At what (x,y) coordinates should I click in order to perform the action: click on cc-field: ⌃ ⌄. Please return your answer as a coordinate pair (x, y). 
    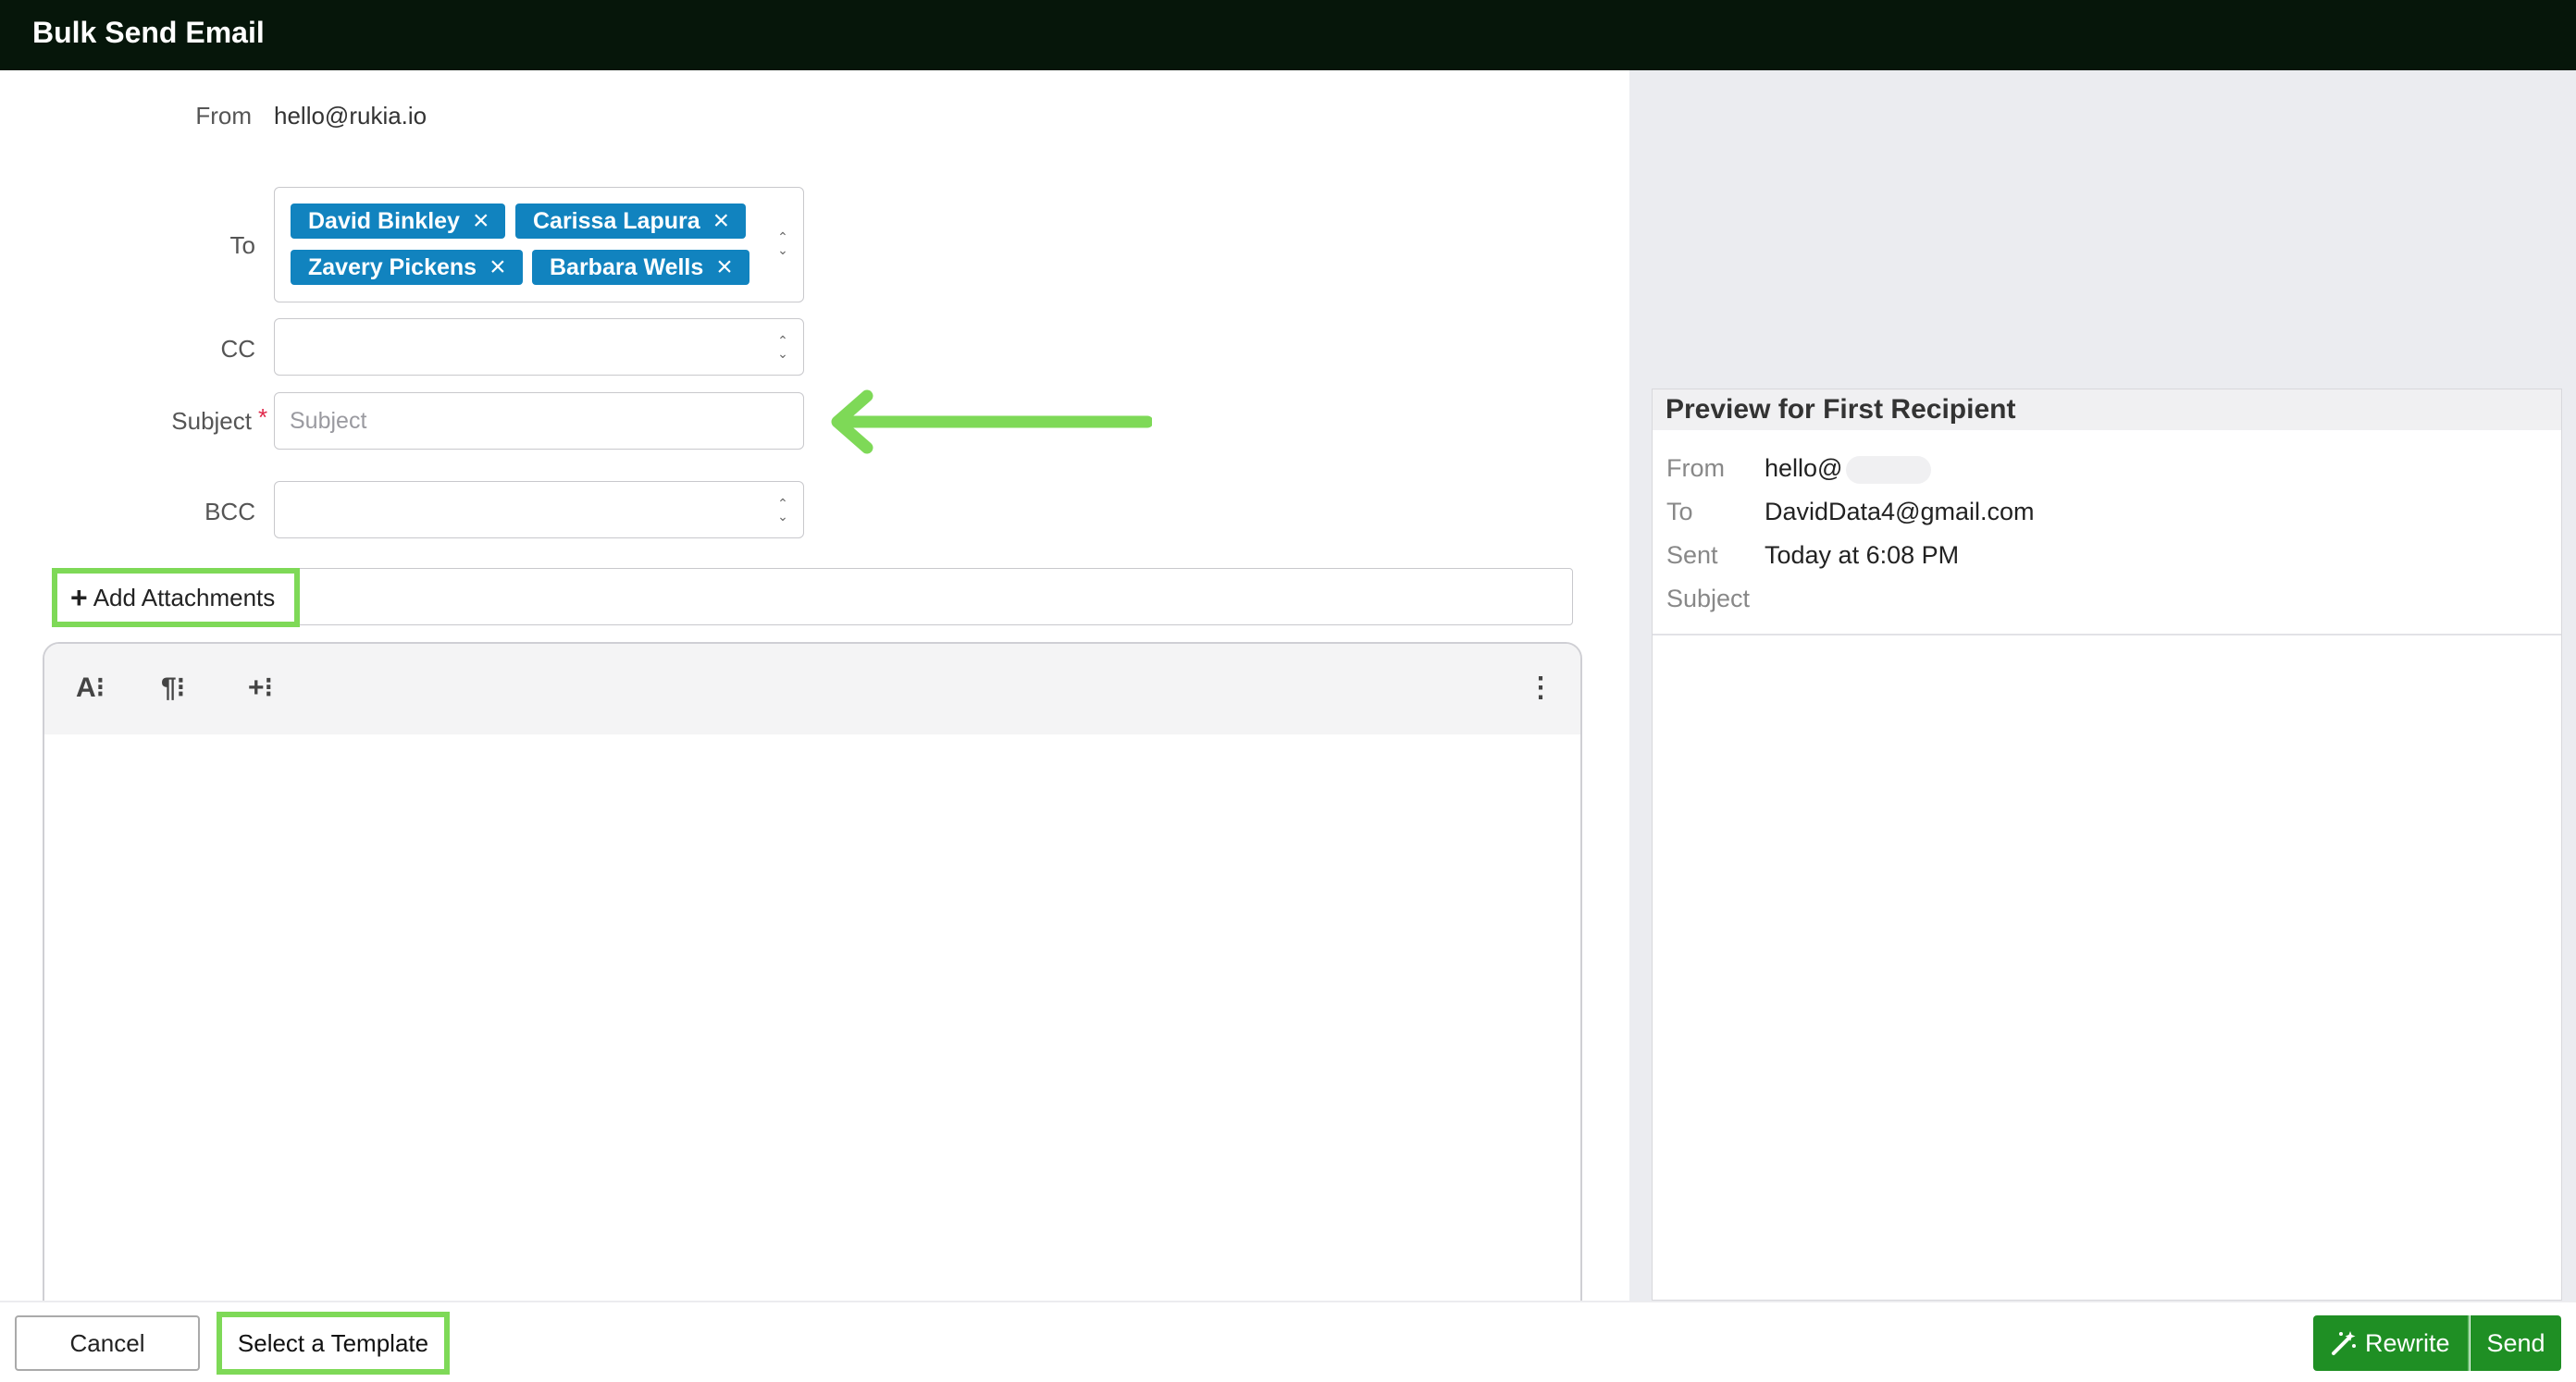
    Looking at the image, I should click on (539, 347).